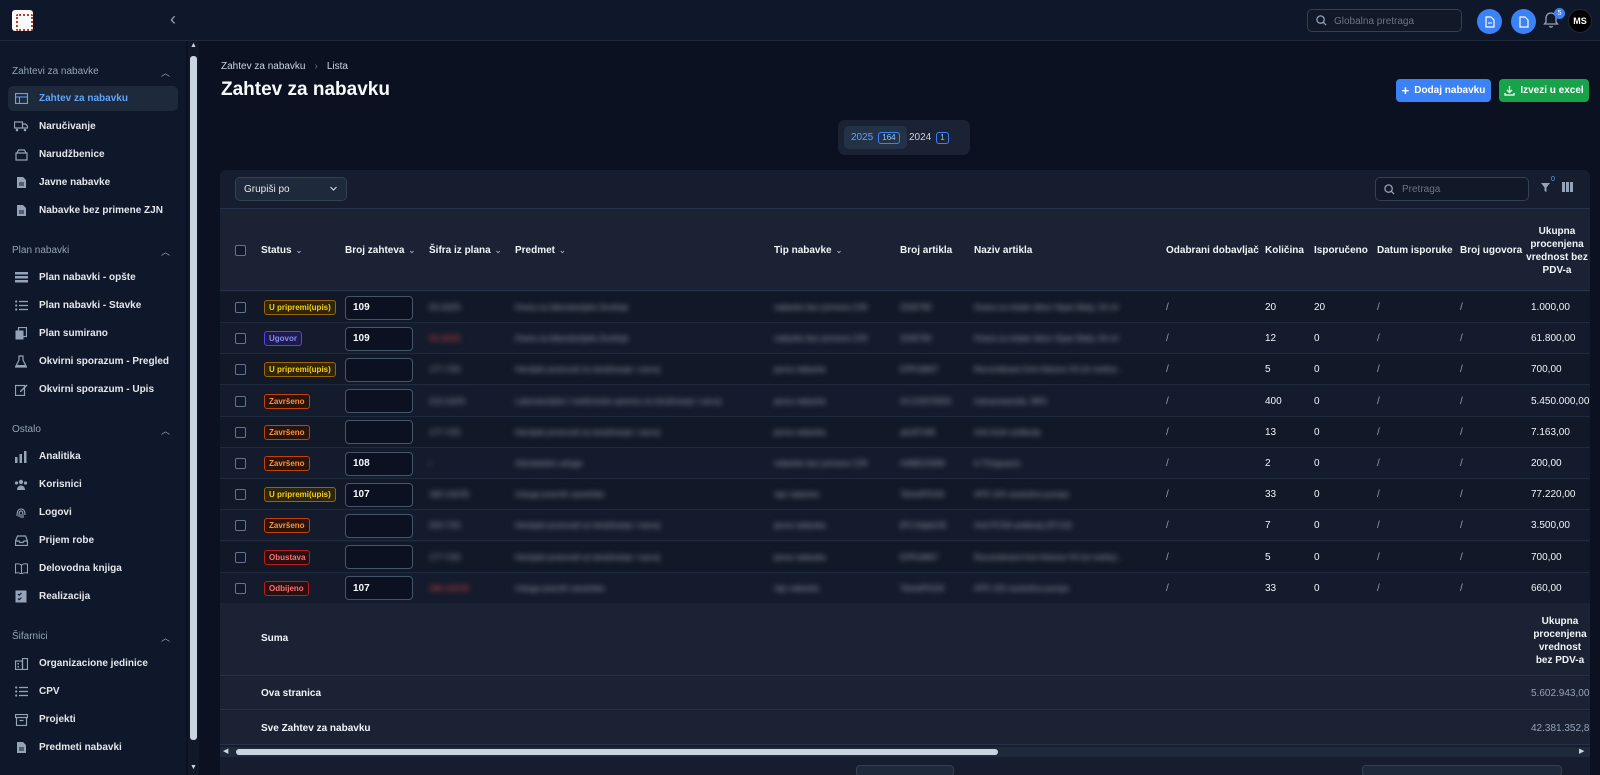  What do you see at coordinates (1491, 250) in the screenshot?
I see `column-contract-no: Broj ugovora` at bounding box center [1491, 250].